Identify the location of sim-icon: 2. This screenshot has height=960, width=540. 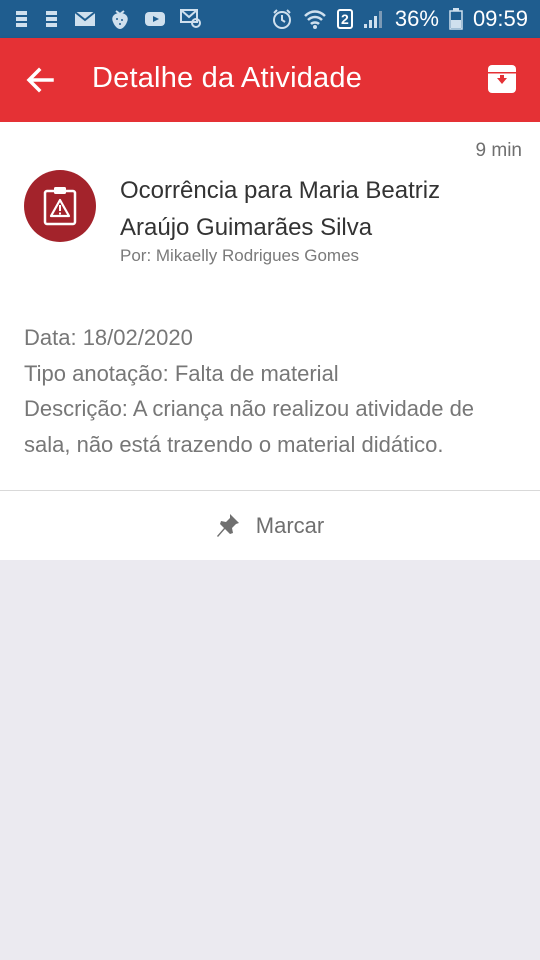
(344, 19).